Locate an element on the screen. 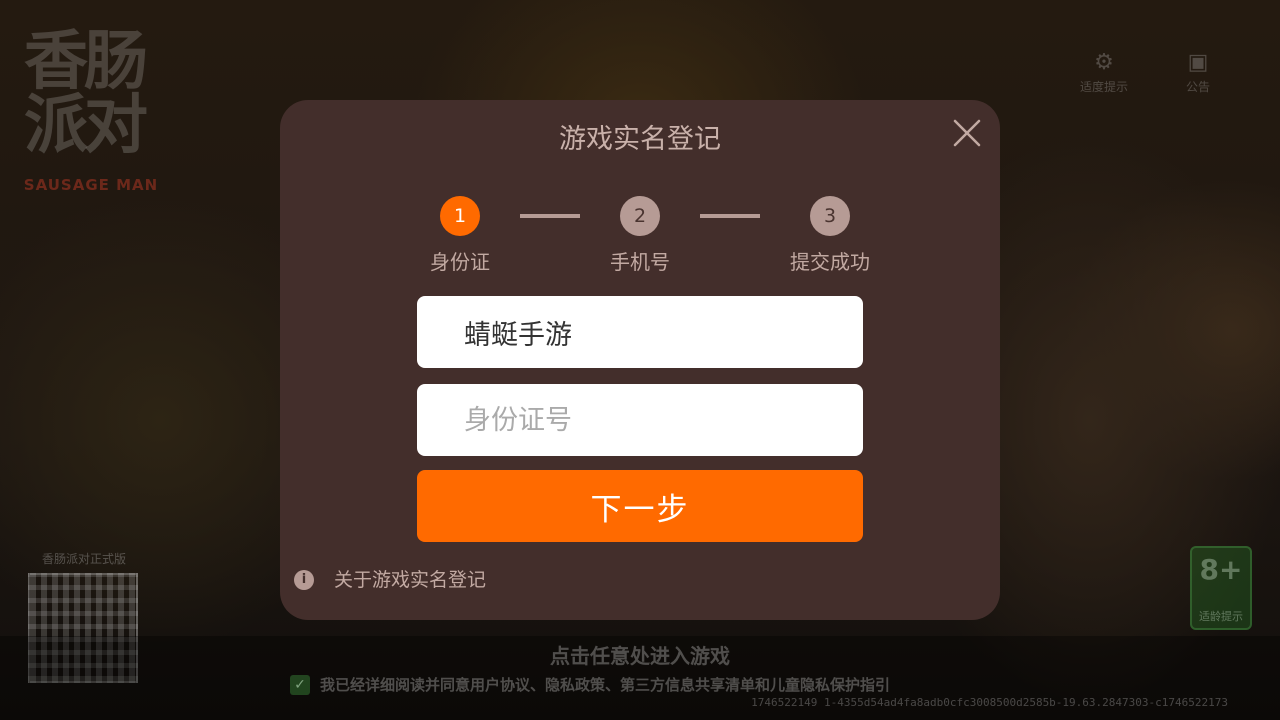  notice-icon: ▣ is located at coordinates (1198, 62).